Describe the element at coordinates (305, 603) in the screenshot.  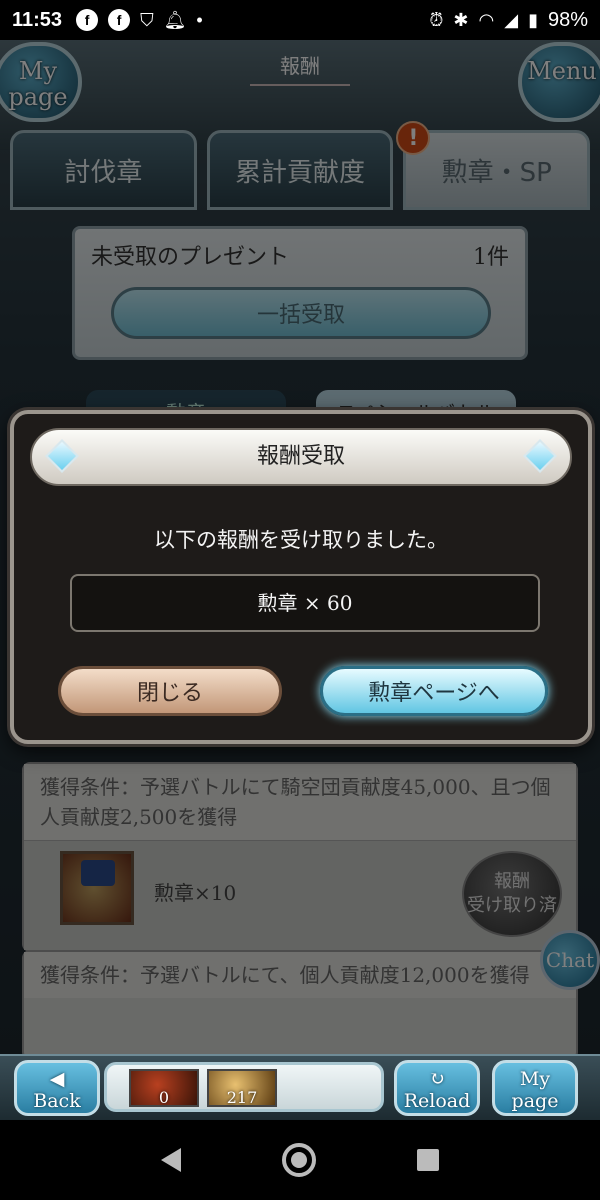
I see `reward-amount: 勲章 × 60` at that location.